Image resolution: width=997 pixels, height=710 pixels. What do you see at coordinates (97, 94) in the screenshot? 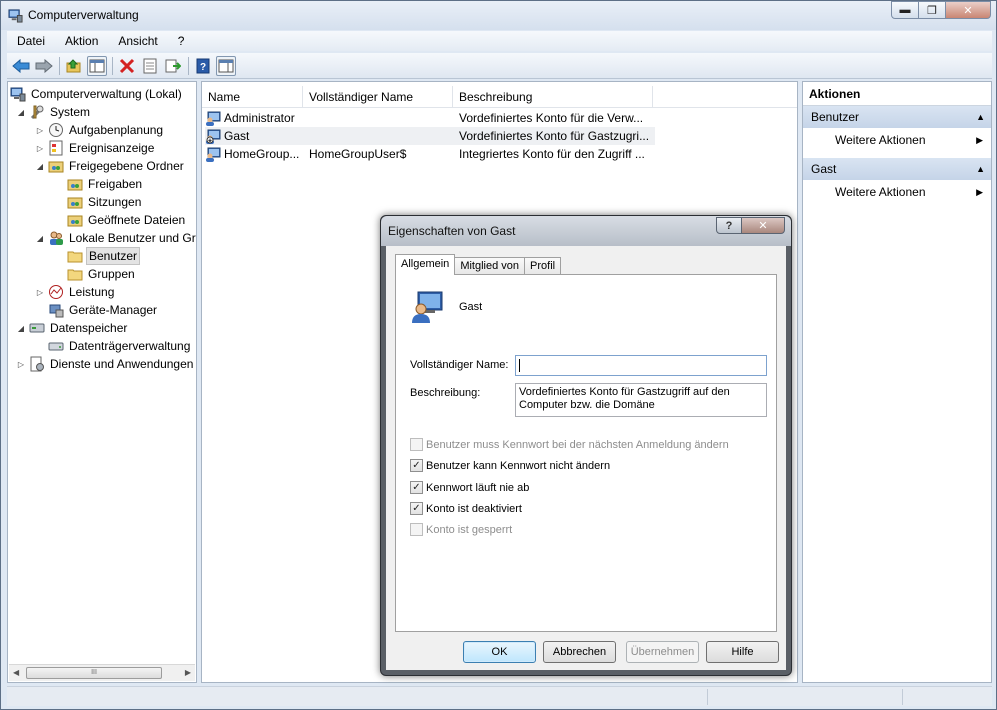
I see `tree-item-computerverwaltung: Computerverwaltung (Lokal)` at bounding box center [97, 94].